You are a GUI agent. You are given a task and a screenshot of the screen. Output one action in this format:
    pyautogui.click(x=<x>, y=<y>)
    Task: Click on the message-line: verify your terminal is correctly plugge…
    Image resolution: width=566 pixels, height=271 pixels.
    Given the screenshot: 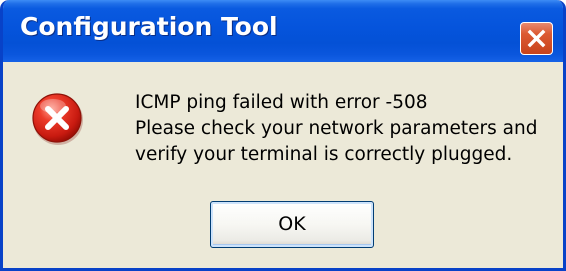 What is the action you would take?
    pyautogui.click(x=324, y=154)
    